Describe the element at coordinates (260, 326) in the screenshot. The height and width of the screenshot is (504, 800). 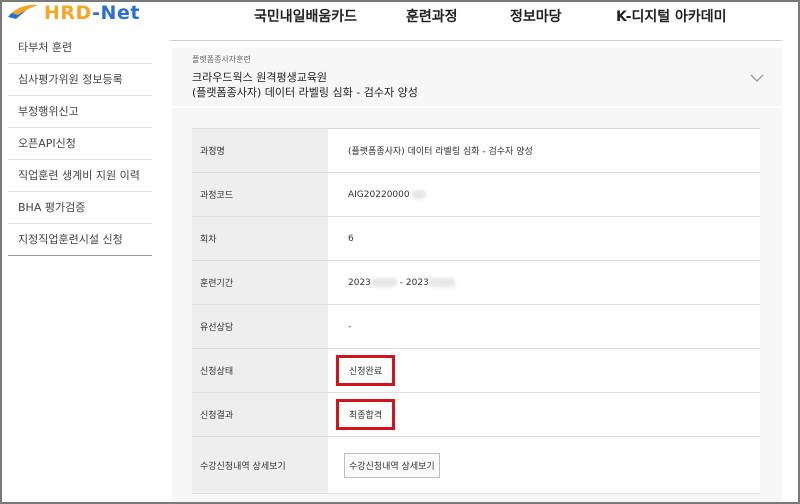
I see `detail-label: 유선상담` at that location.